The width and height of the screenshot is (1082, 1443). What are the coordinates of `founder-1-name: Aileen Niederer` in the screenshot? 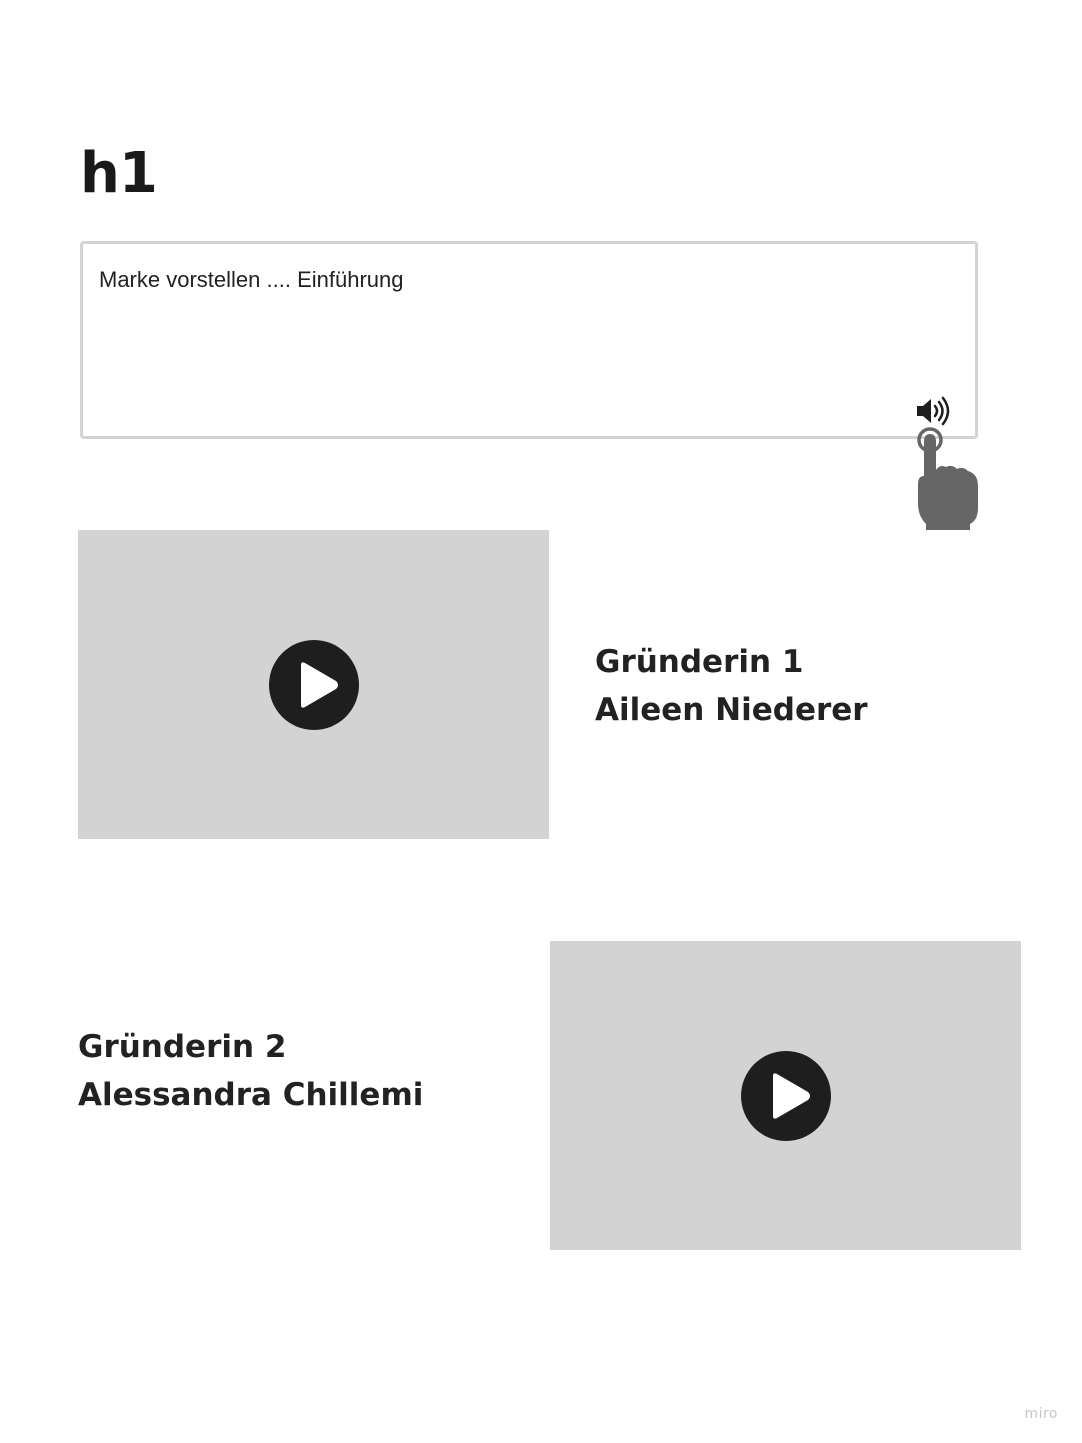 It's located at (731, 710).